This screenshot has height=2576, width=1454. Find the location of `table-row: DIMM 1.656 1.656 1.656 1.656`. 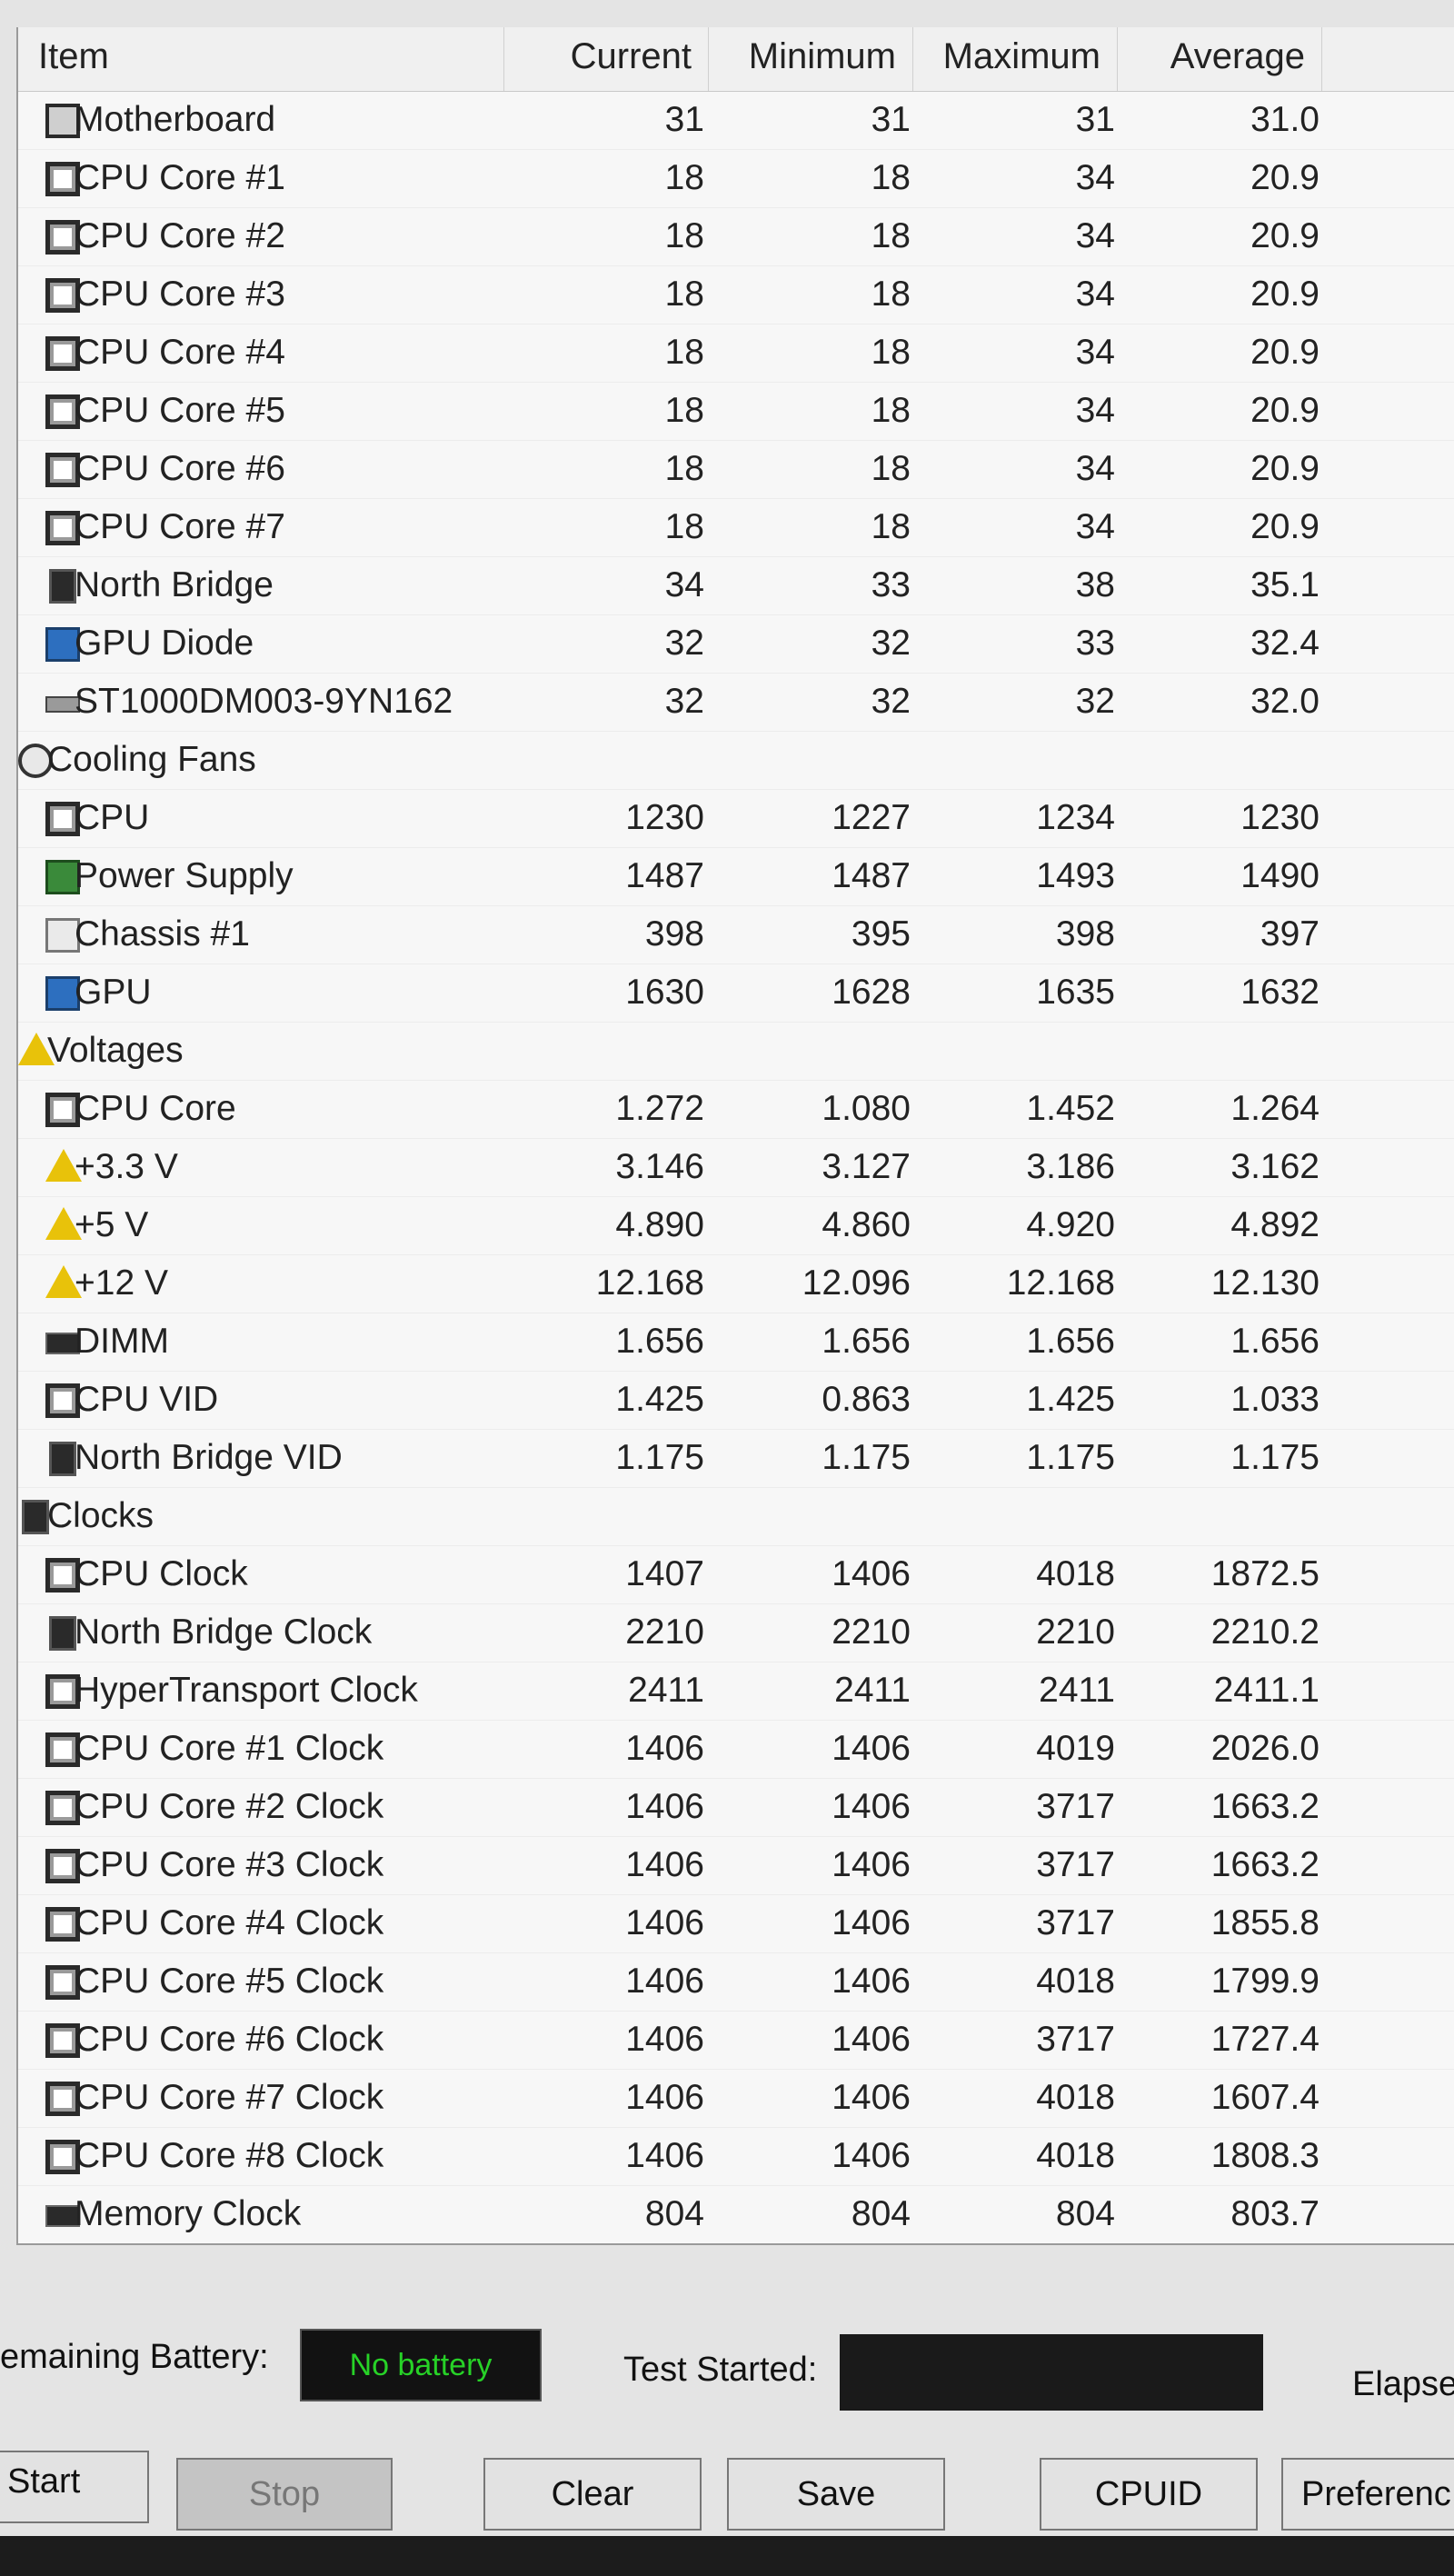

table-row: DIMM 1.656 1.656 1.656 1.656 is located at coordinates (736, 1342).